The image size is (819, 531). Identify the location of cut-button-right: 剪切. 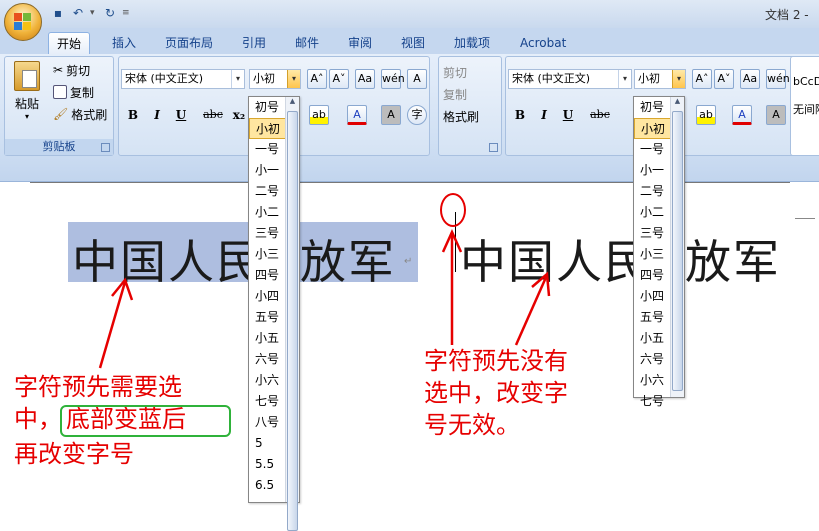
(455, 72).